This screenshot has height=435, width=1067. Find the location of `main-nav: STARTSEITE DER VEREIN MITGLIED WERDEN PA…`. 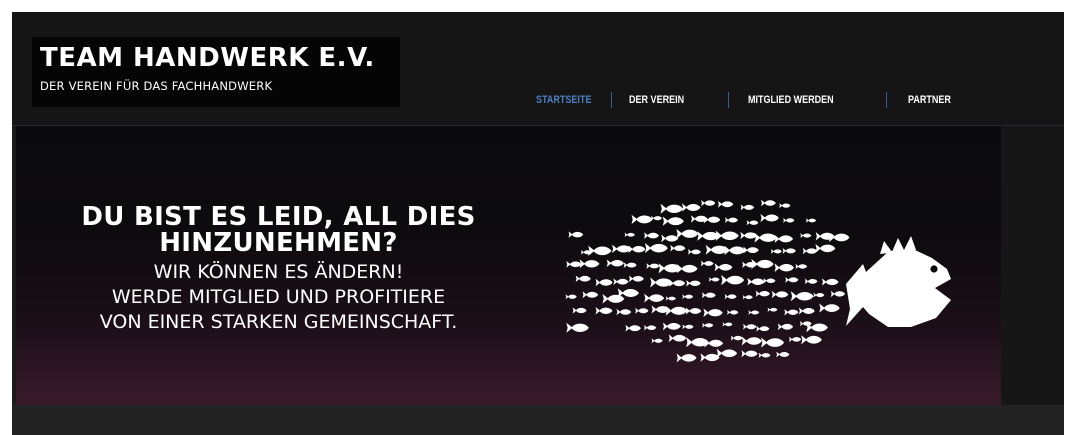

main-nav: STARTSEITE DER VEREIN MITGLIED WERDEN PA… is located at coordinates (748, 100).